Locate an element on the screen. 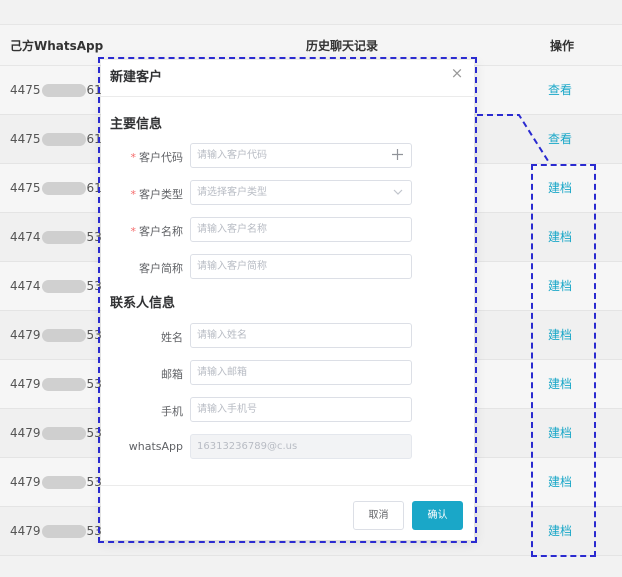  customer-type-placeholder: 请选择客户类型 is located at coordinates (232, 192).